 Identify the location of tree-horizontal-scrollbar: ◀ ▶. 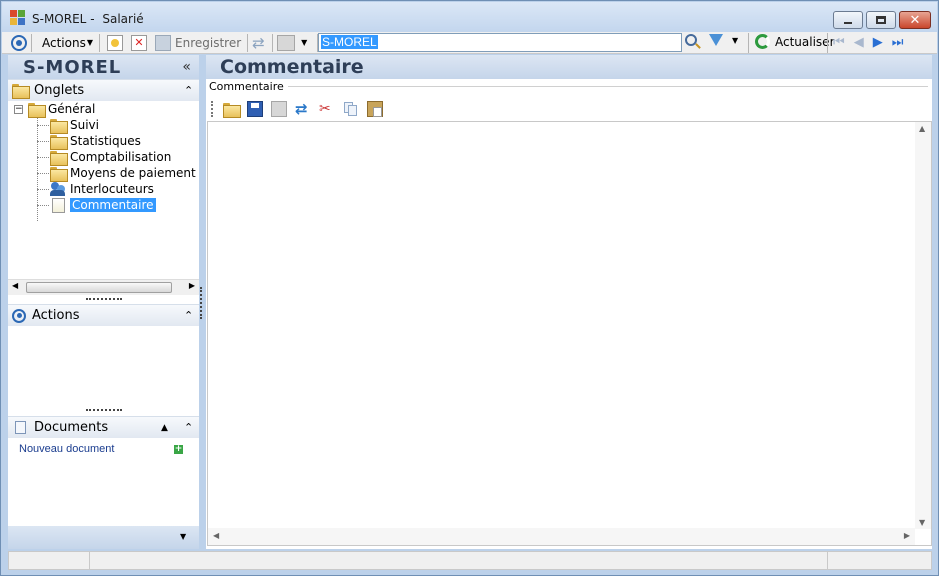
(103, 287).